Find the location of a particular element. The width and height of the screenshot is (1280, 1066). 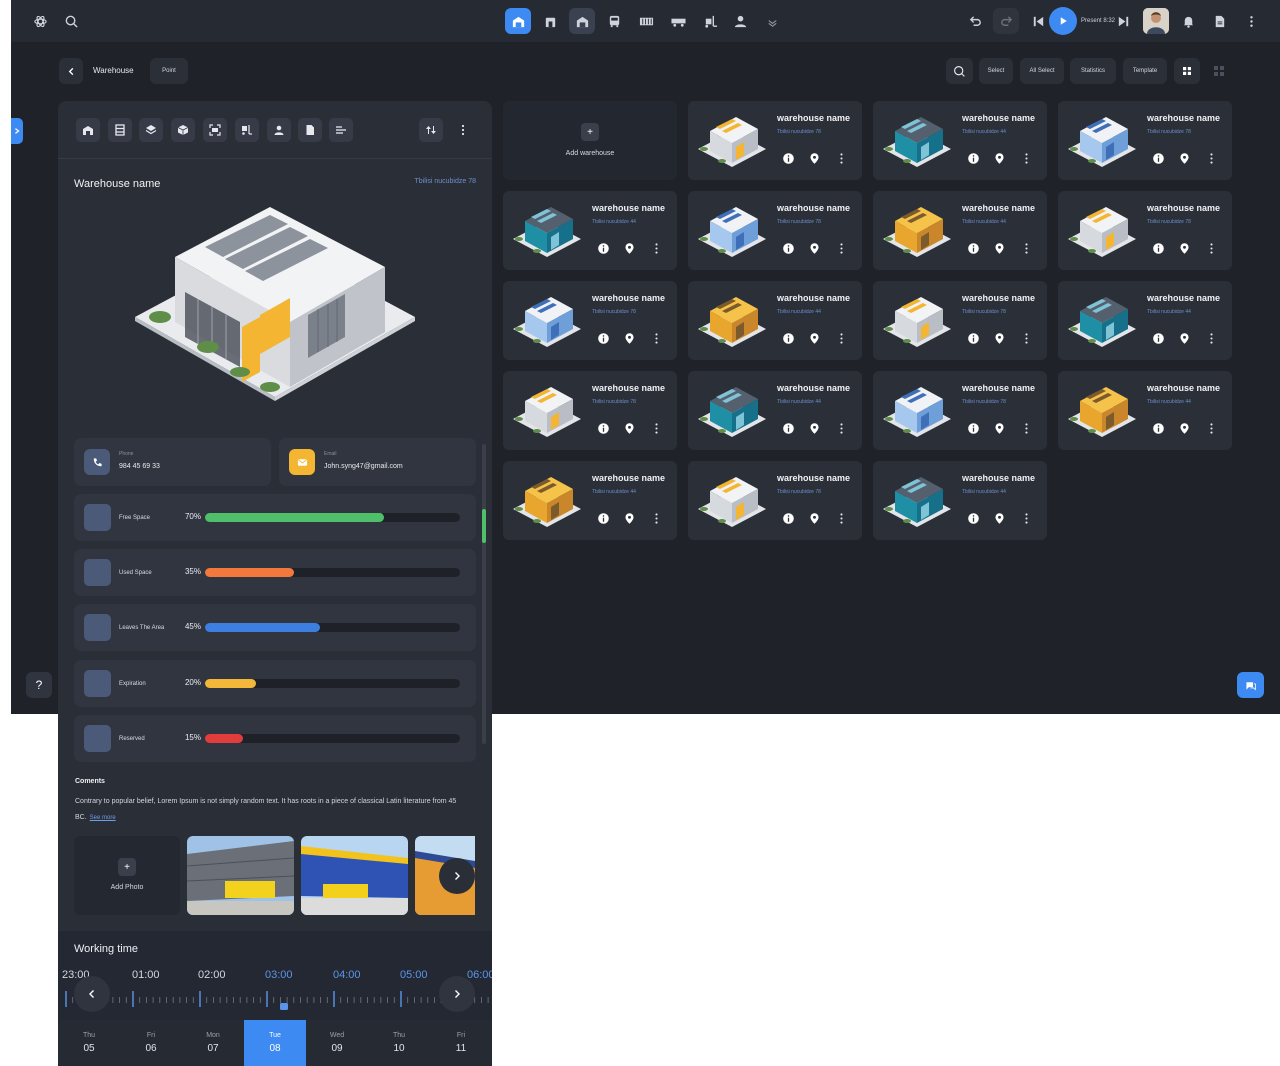

day-item: Tue 08 is located at coordinates (275, 1043).